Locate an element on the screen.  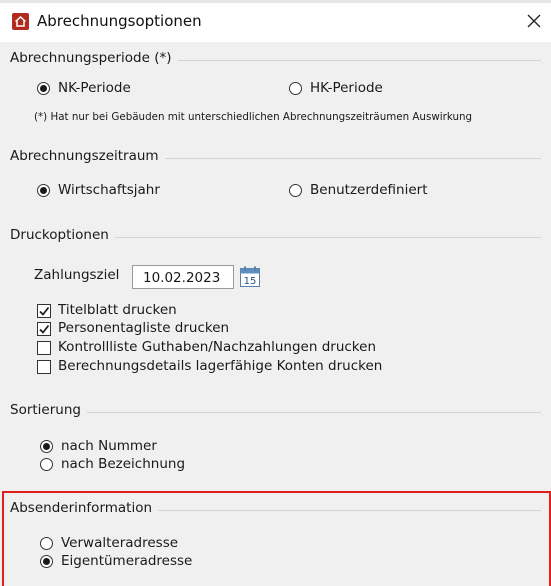
absenderinformation-title: Absenderinformation is located at coordinates (84, 508).